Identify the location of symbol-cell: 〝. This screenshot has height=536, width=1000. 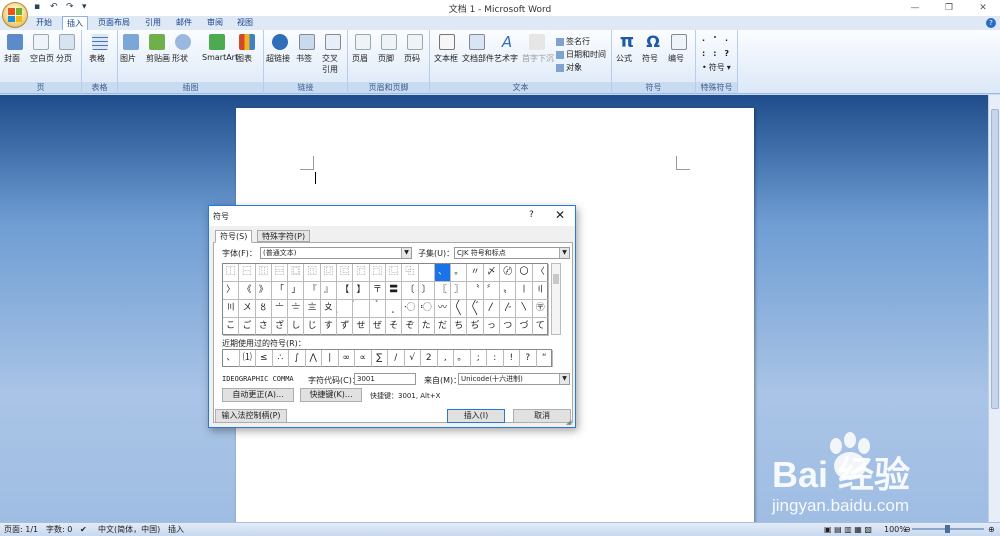
(475, 291).